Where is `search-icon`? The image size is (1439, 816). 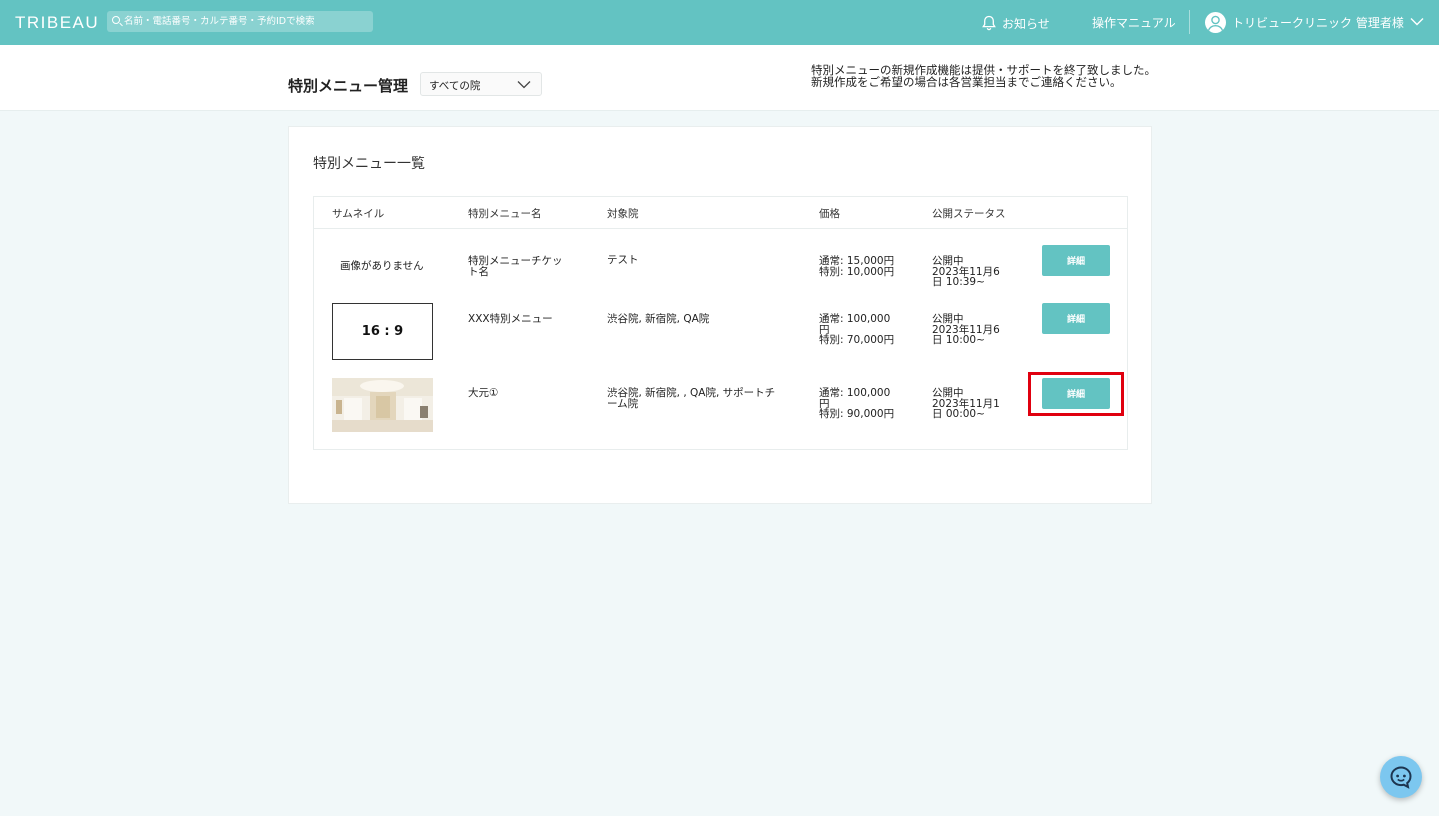 search-icon is located at coordinates (116, 20).